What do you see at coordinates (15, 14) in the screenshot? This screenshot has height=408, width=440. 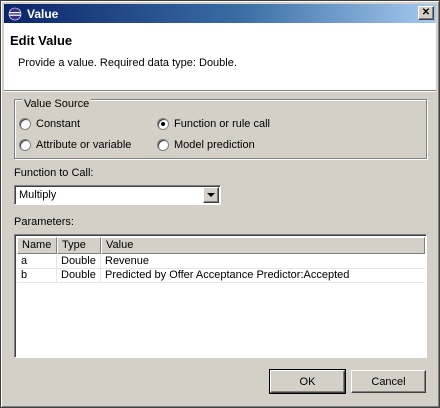 I see `eclipse-icon` at bounding box center [15, 14].